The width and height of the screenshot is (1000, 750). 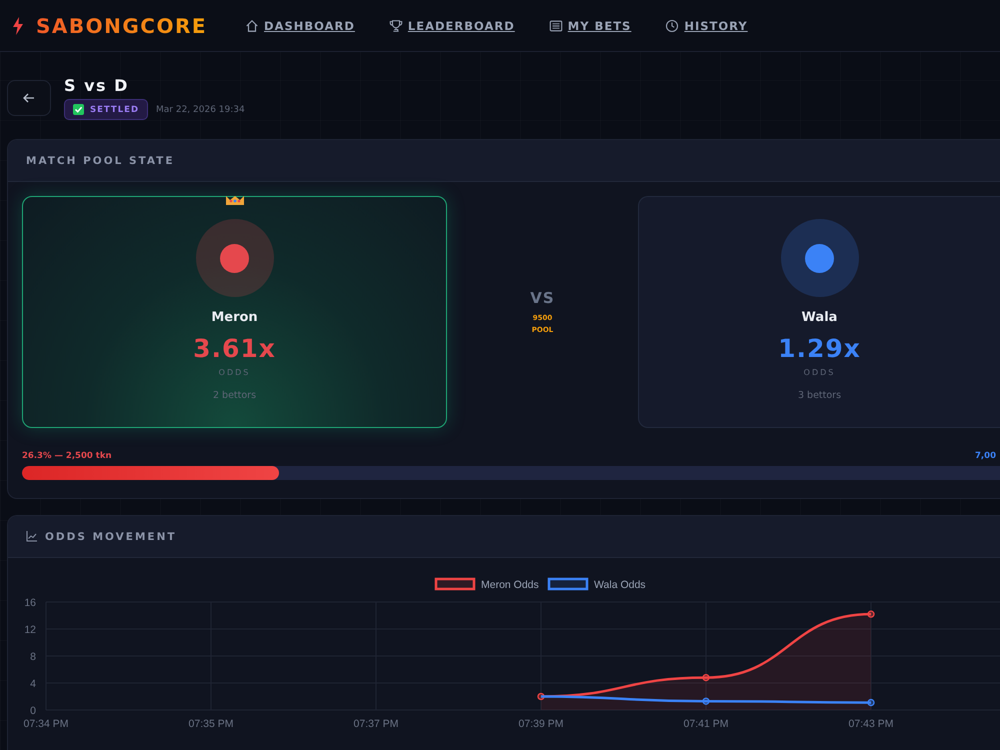 What do you see at coordinates (376, 724) in the screenshot?
I see `axis-label: 07:37 PM` at bounding box center [376, 724].